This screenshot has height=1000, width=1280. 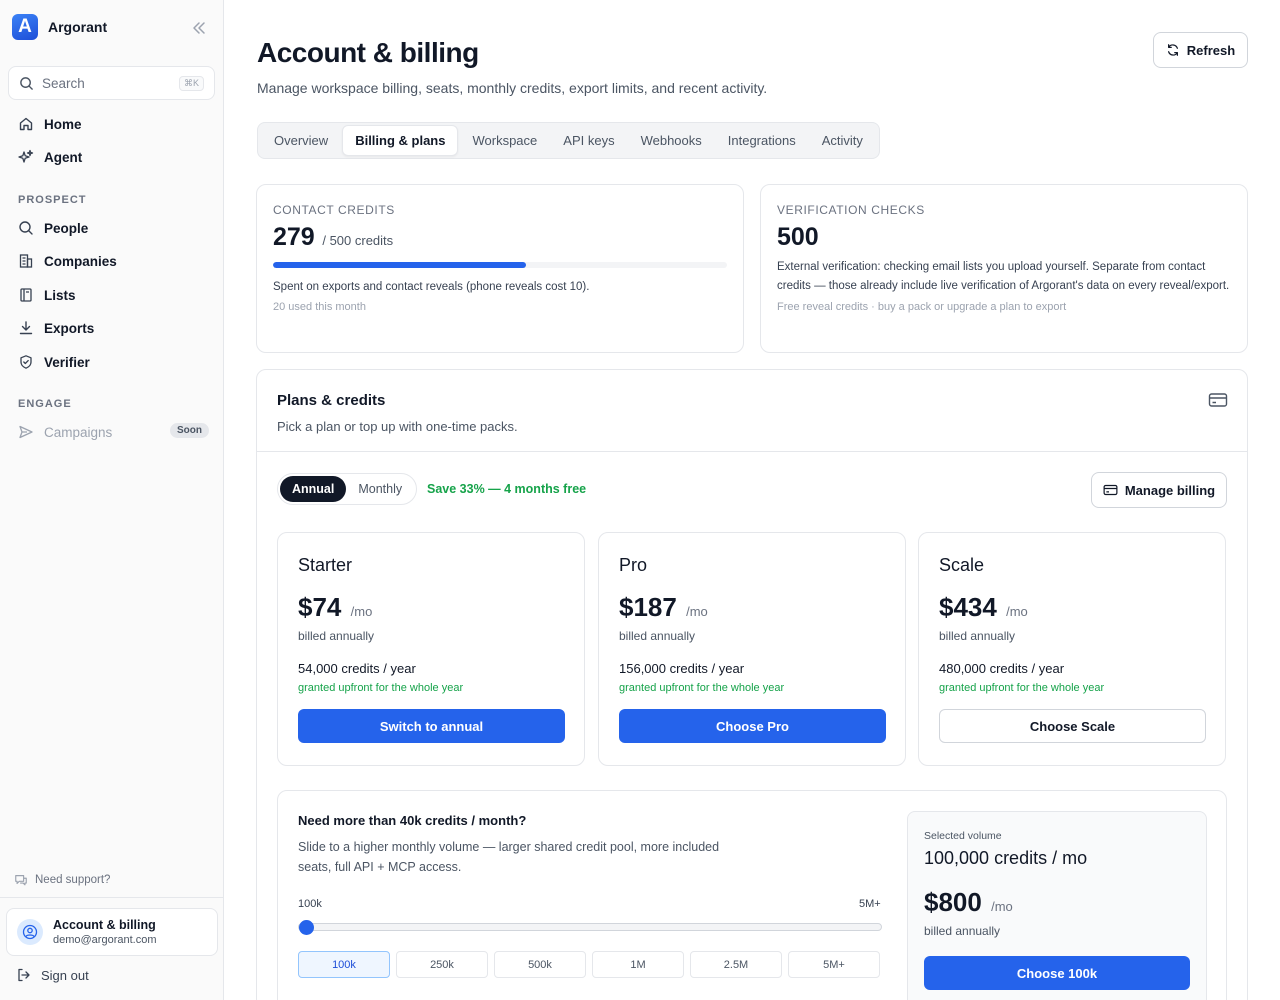 What do you see at coordinates (638, 964) in the screenshot?
I see `volume-option-1m: 1M` at bounding box center [638, 964].